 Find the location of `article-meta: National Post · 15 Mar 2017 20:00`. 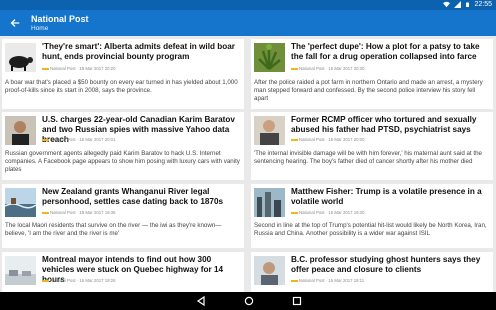

article-meta: National Post · 15 Mar 2017 20:00 is located at coordinates (327, 139).